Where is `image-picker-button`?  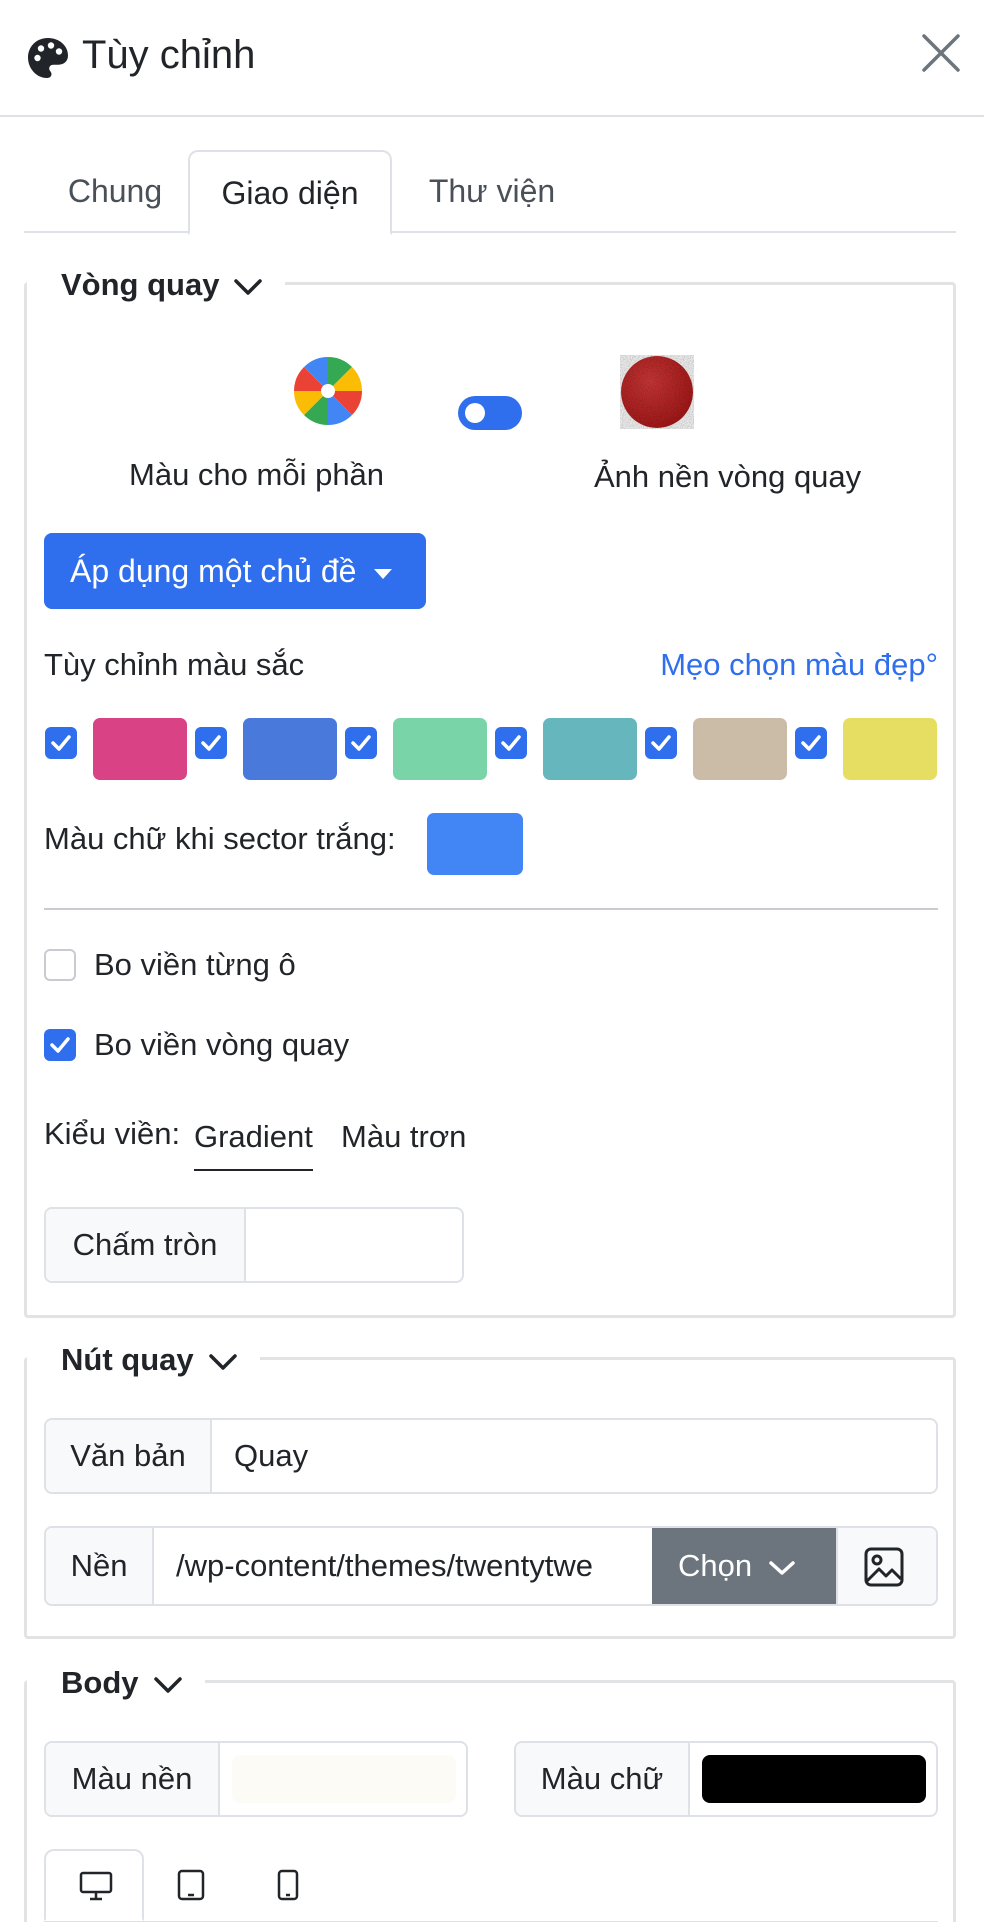
image-picker-button is located at coordinates (886, 1566).